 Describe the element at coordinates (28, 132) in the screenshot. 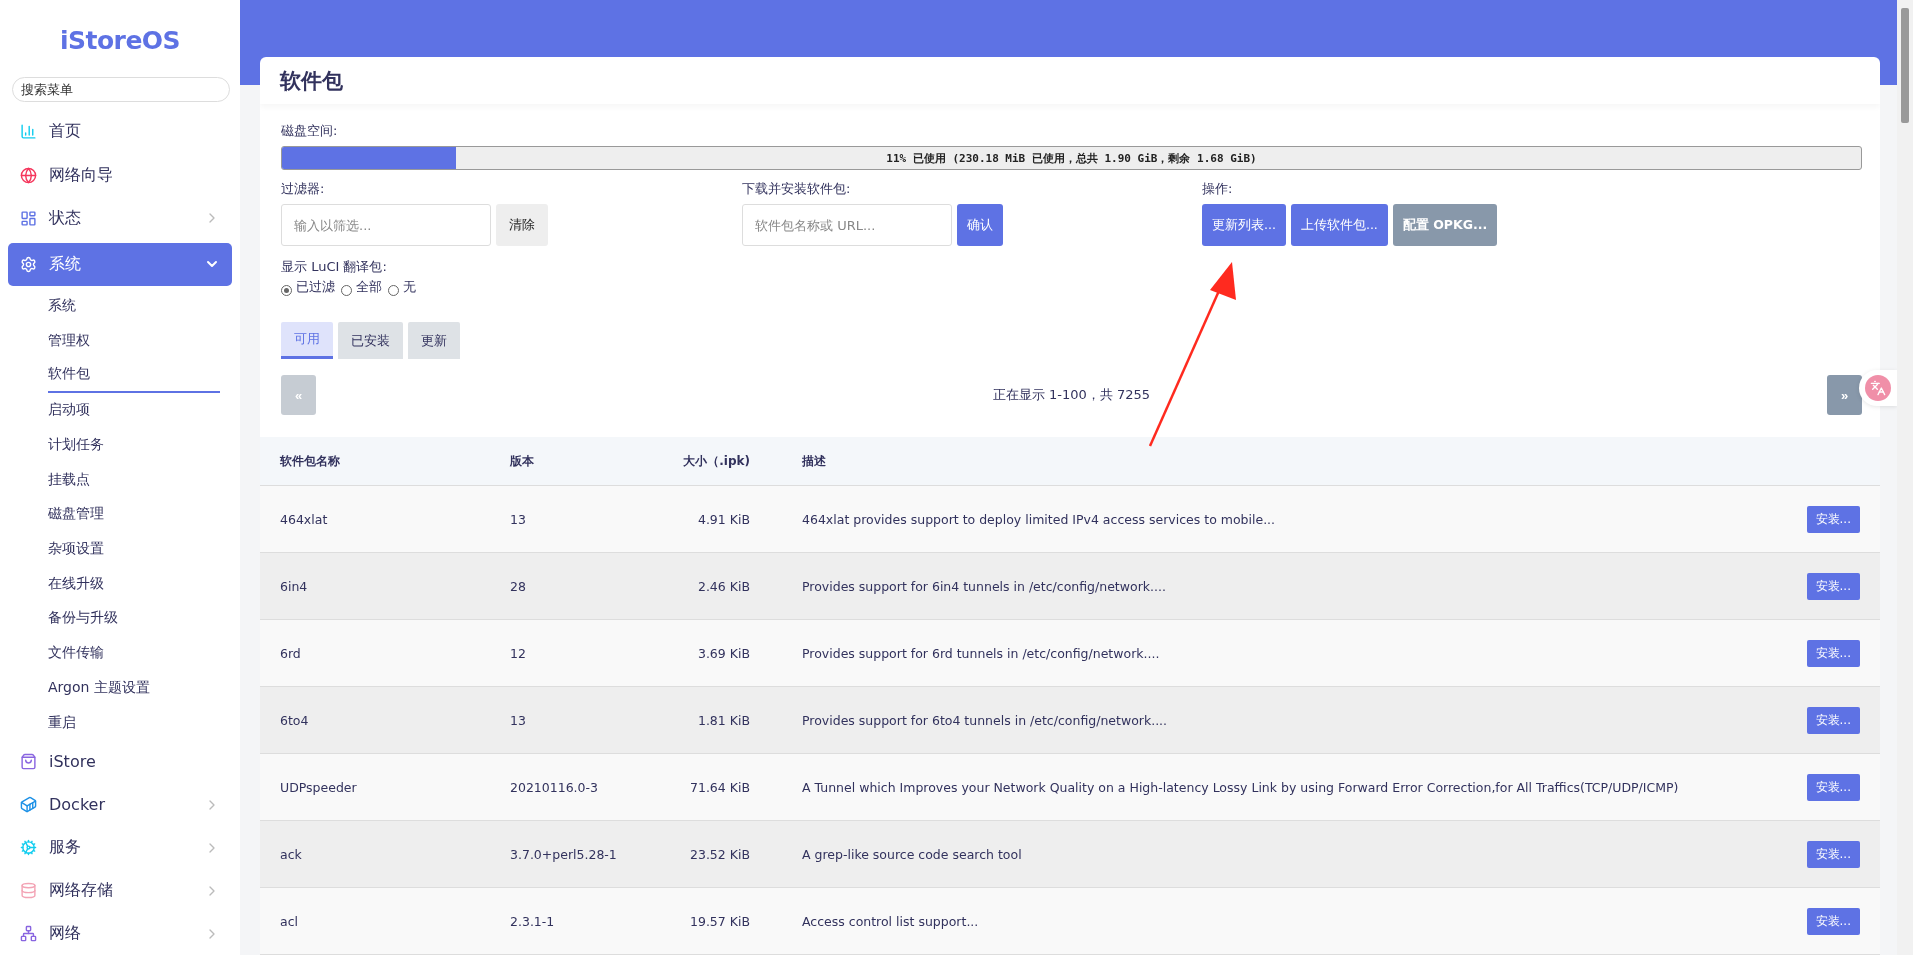

I see `bar-chart-icon` at that location.